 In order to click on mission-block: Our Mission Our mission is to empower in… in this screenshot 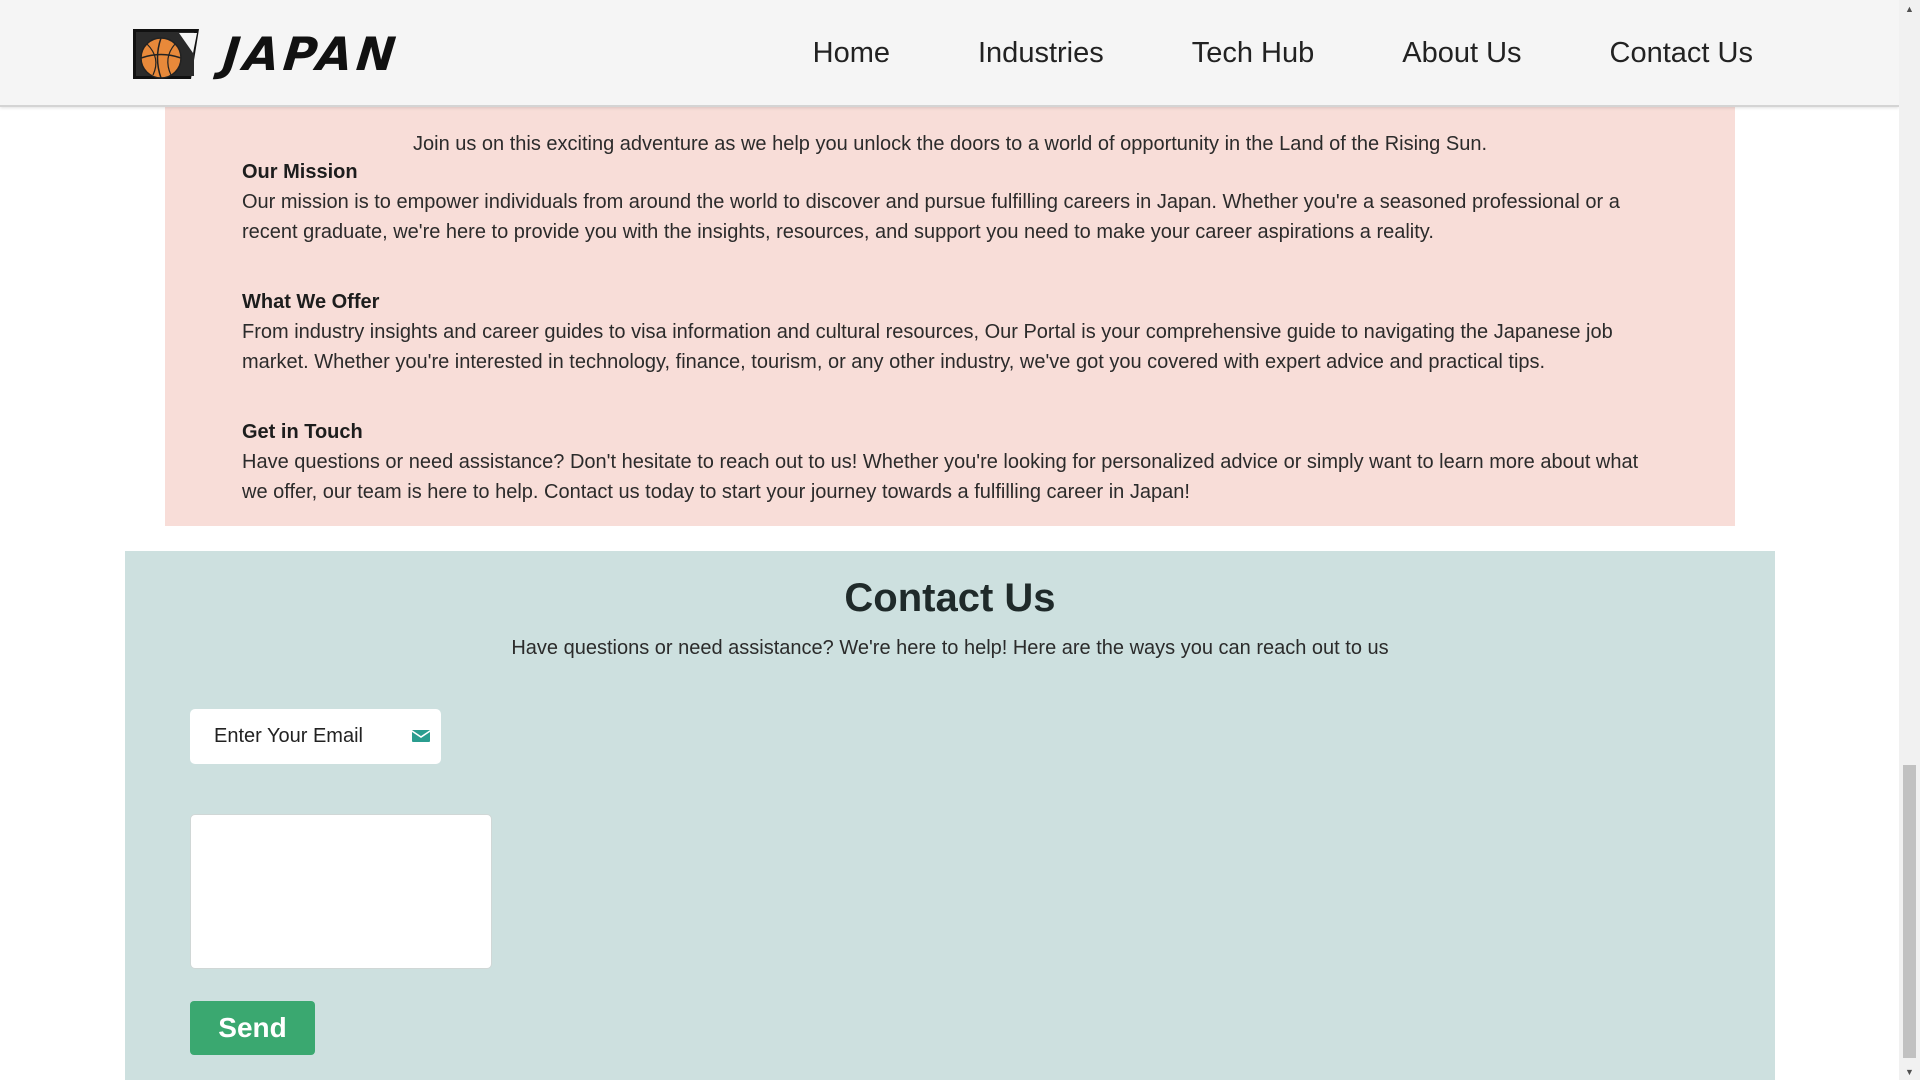, I will do `click(952, 202)`.